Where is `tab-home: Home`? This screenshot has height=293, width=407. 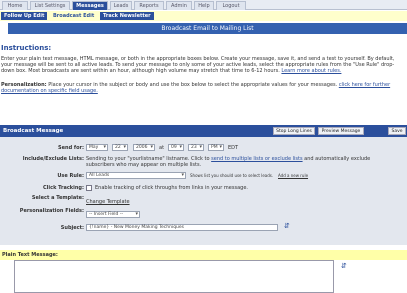
tab-home: Home is located at coordinates (15, 5).